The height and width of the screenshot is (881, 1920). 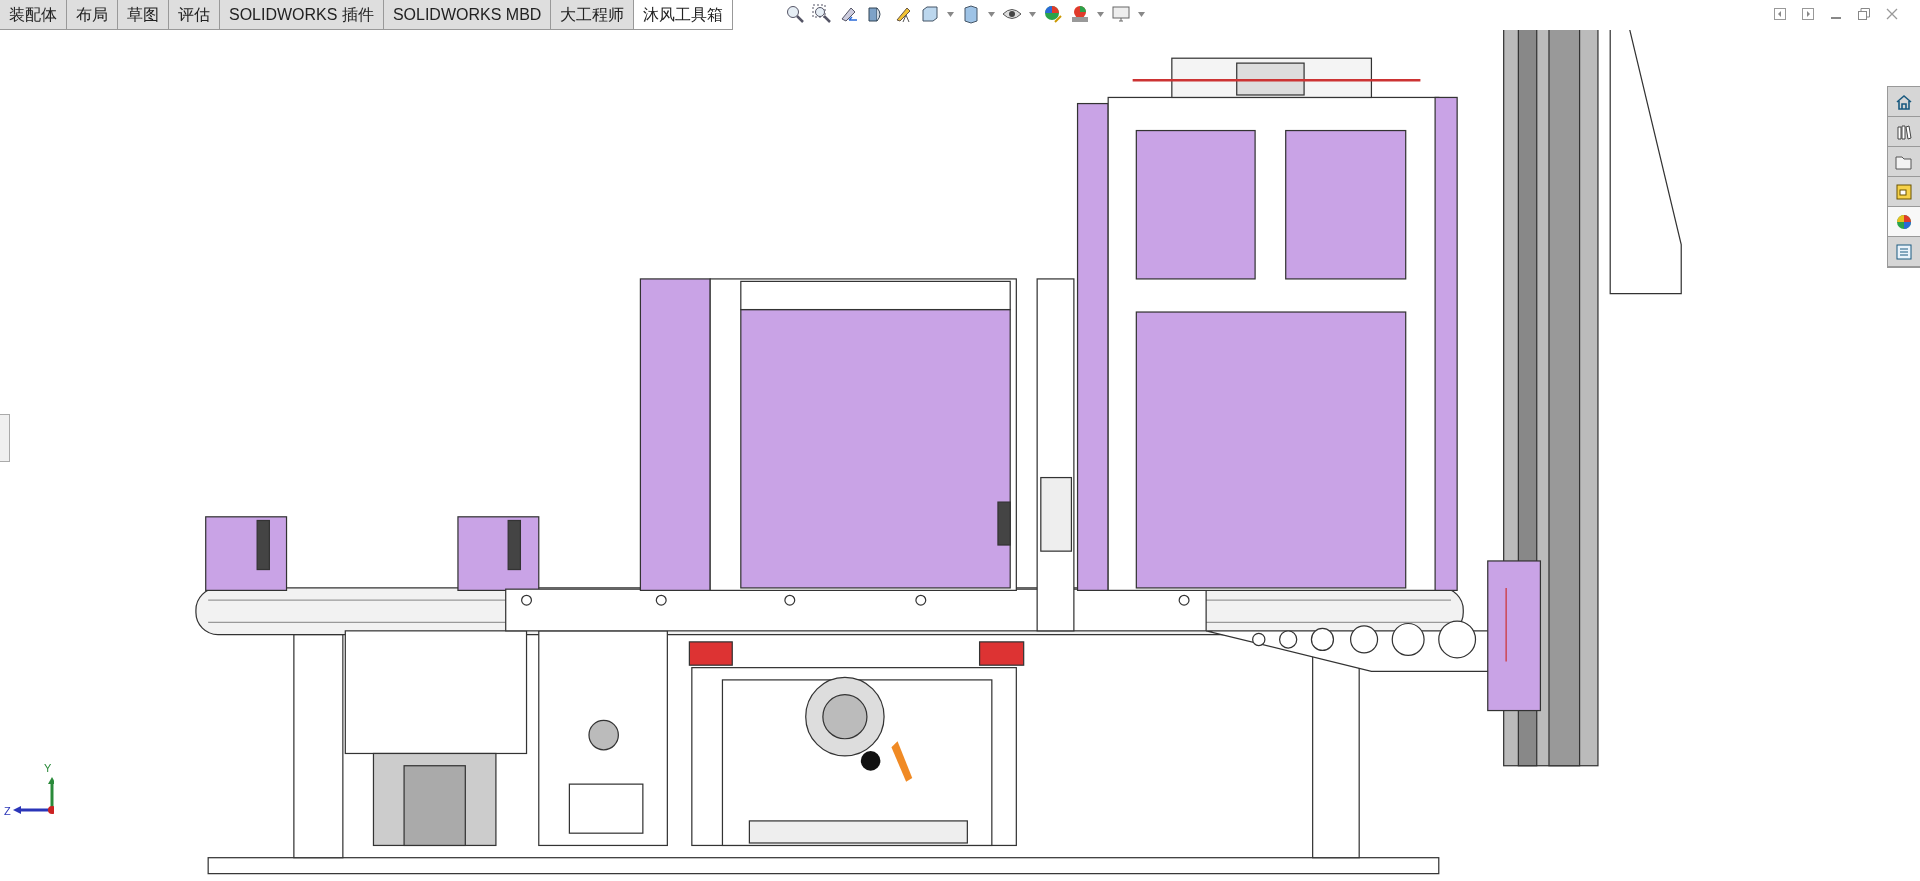 I want to click on command-tab: 装配体, so click(x=33, y=14).